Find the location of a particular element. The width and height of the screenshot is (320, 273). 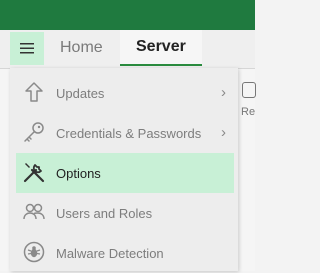

menu-item-malware-detection: Malware Detection is located at coordinates (125, 253).